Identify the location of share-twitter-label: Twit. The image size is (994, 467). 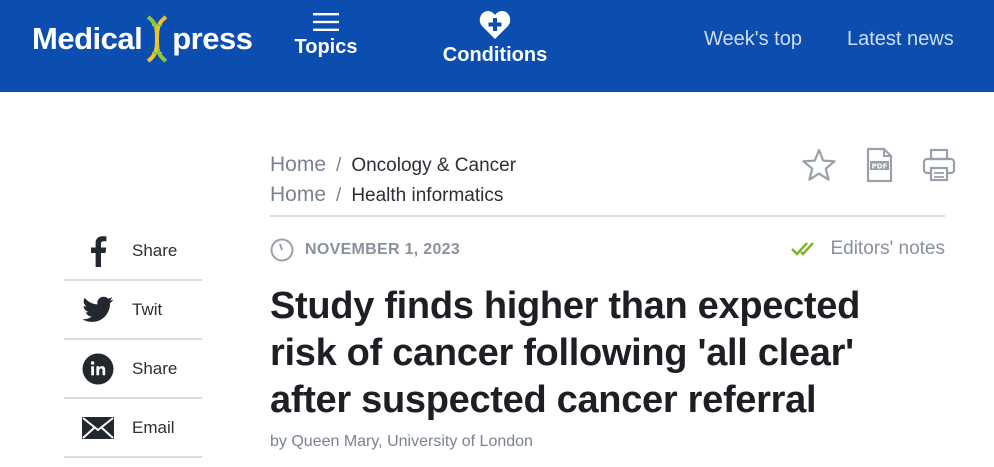
(147, 309).